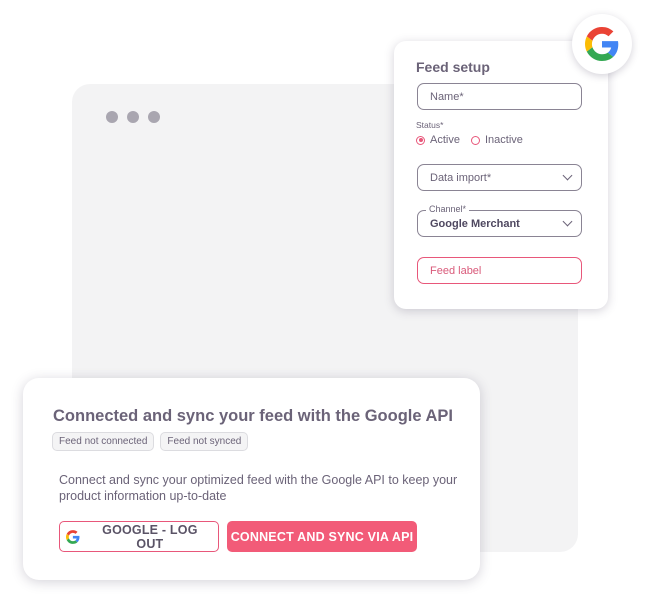 Image resolution: width=650 pixels, height=605 pixels. What do you see at coordinates (103, 441) in the screenshot?
I see `status-badge: Feed not connected` at bounding box center [103, 441].